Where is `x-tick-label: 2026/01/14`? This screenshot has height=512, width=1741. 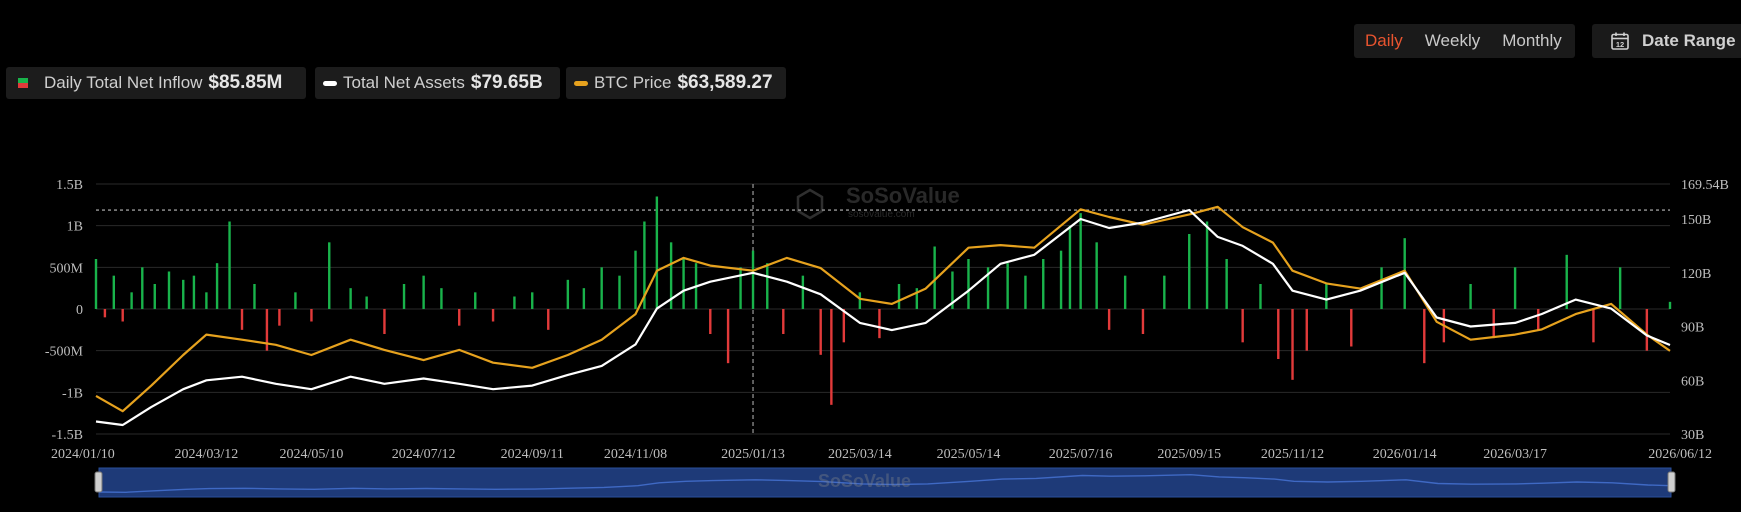
x-tick-label: 2026/01/14 is located at coordinates (1405, 454).